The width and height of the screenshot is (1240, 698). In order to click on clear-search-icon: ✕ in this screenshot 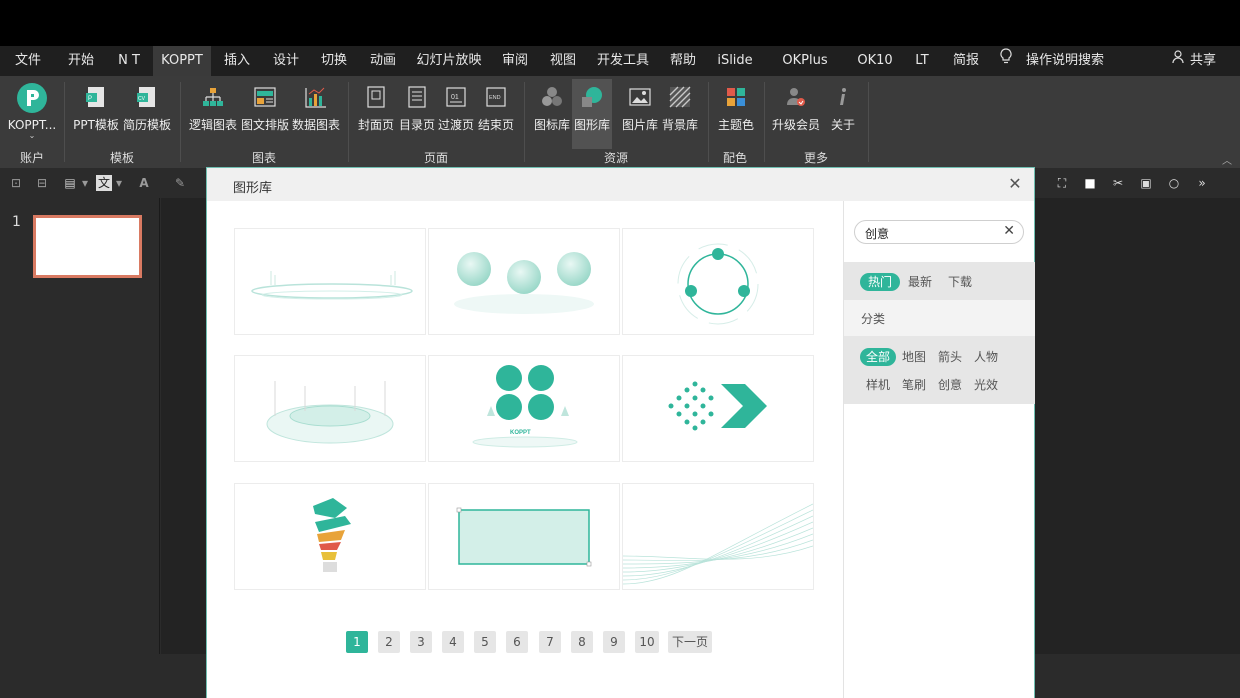, I will do `click(1009, 231)`.